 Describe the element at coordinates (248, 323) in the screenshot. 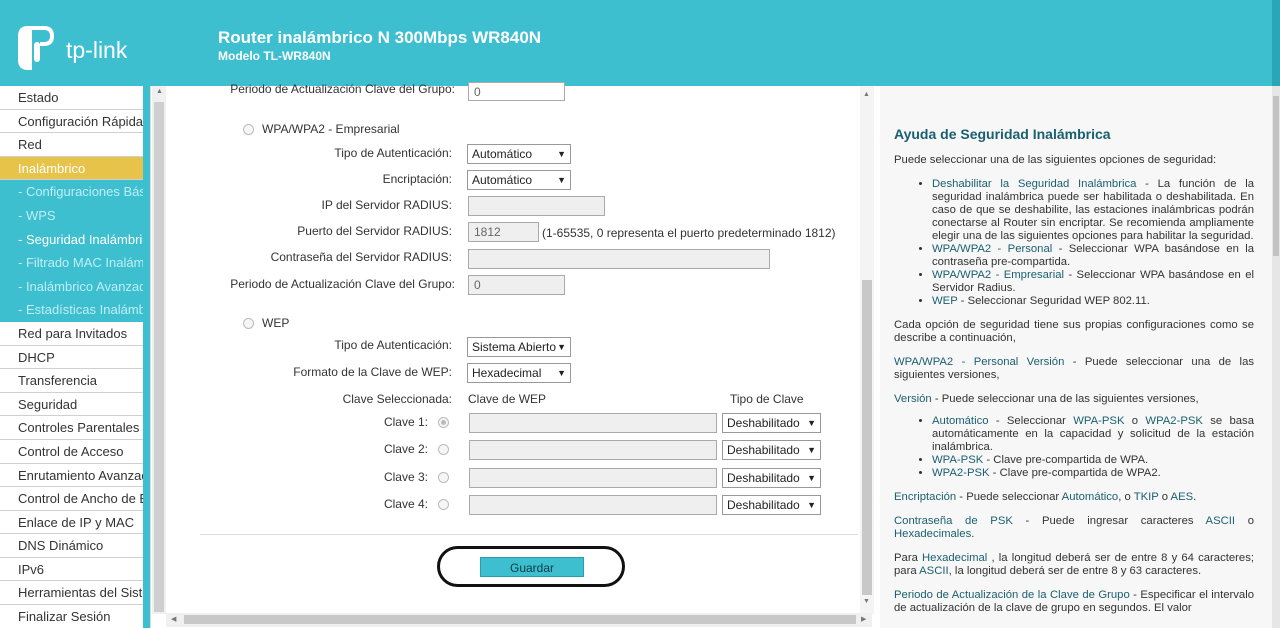

I see `radio-wep` at that location.